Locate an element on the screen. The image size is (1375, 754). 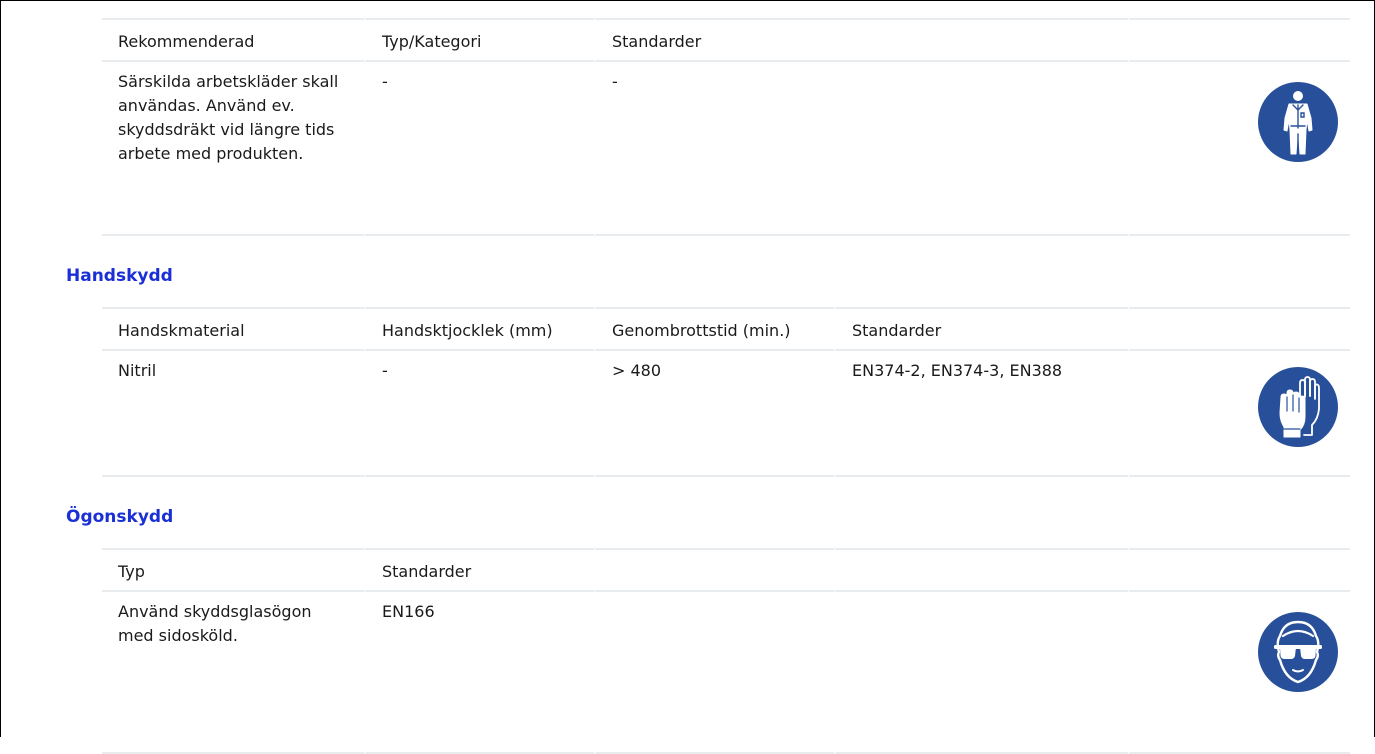
table-header-row: Typ Standarder is located at coordinates (726, 570).